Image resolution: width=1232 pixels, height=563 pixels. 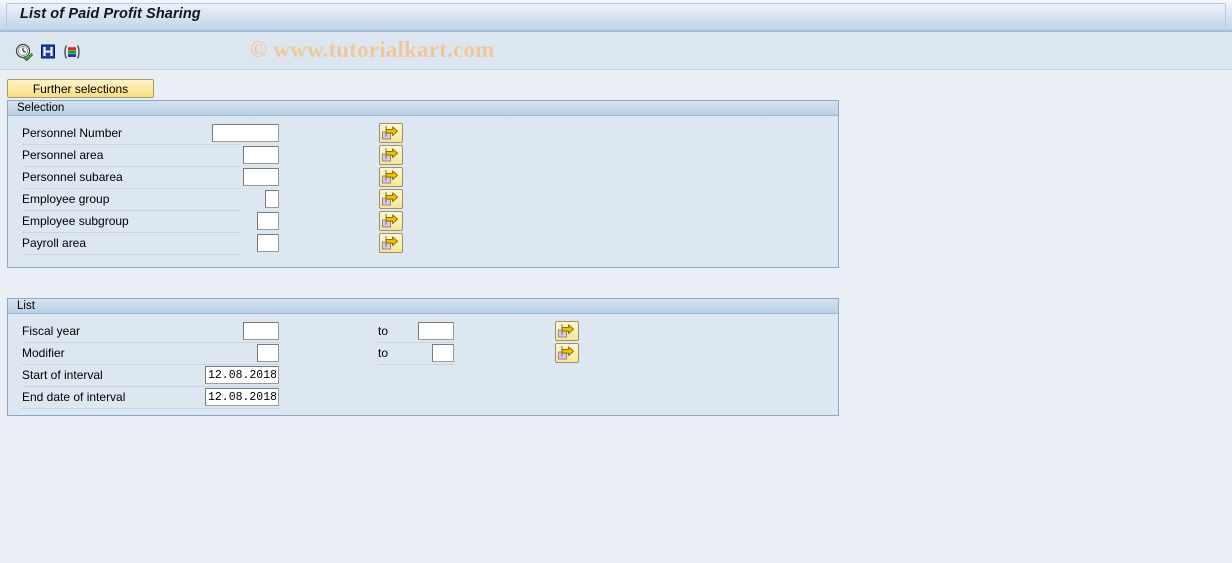 What do you see at coordinates (131, 244) in the screenshot?
I see `field-row: Payroll area` at bounding box center [131, 244].